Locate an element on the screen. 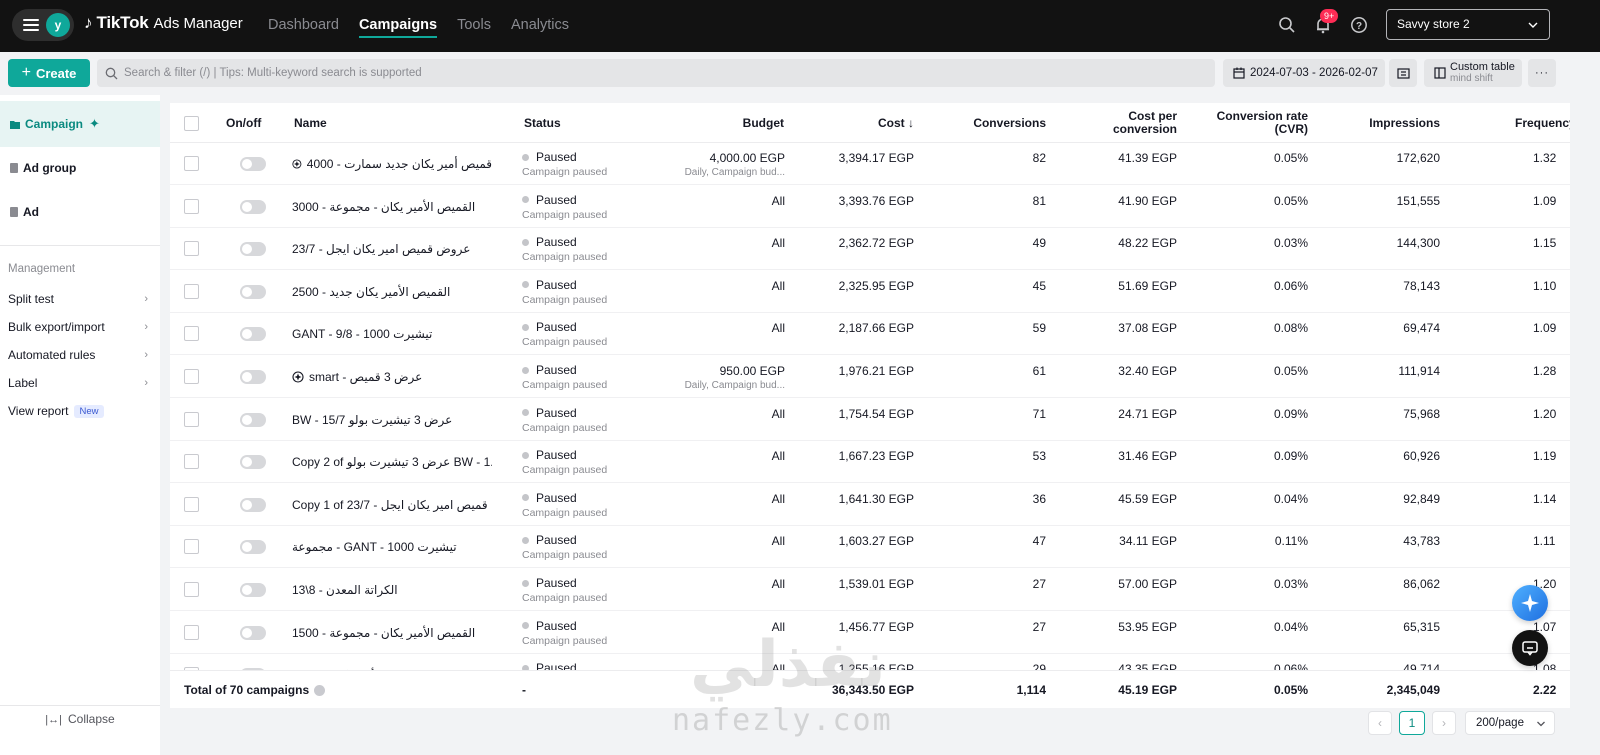 This screenshot has height=755, width=1600. hamburger-menu-icon is located at coordinates (31, 25).